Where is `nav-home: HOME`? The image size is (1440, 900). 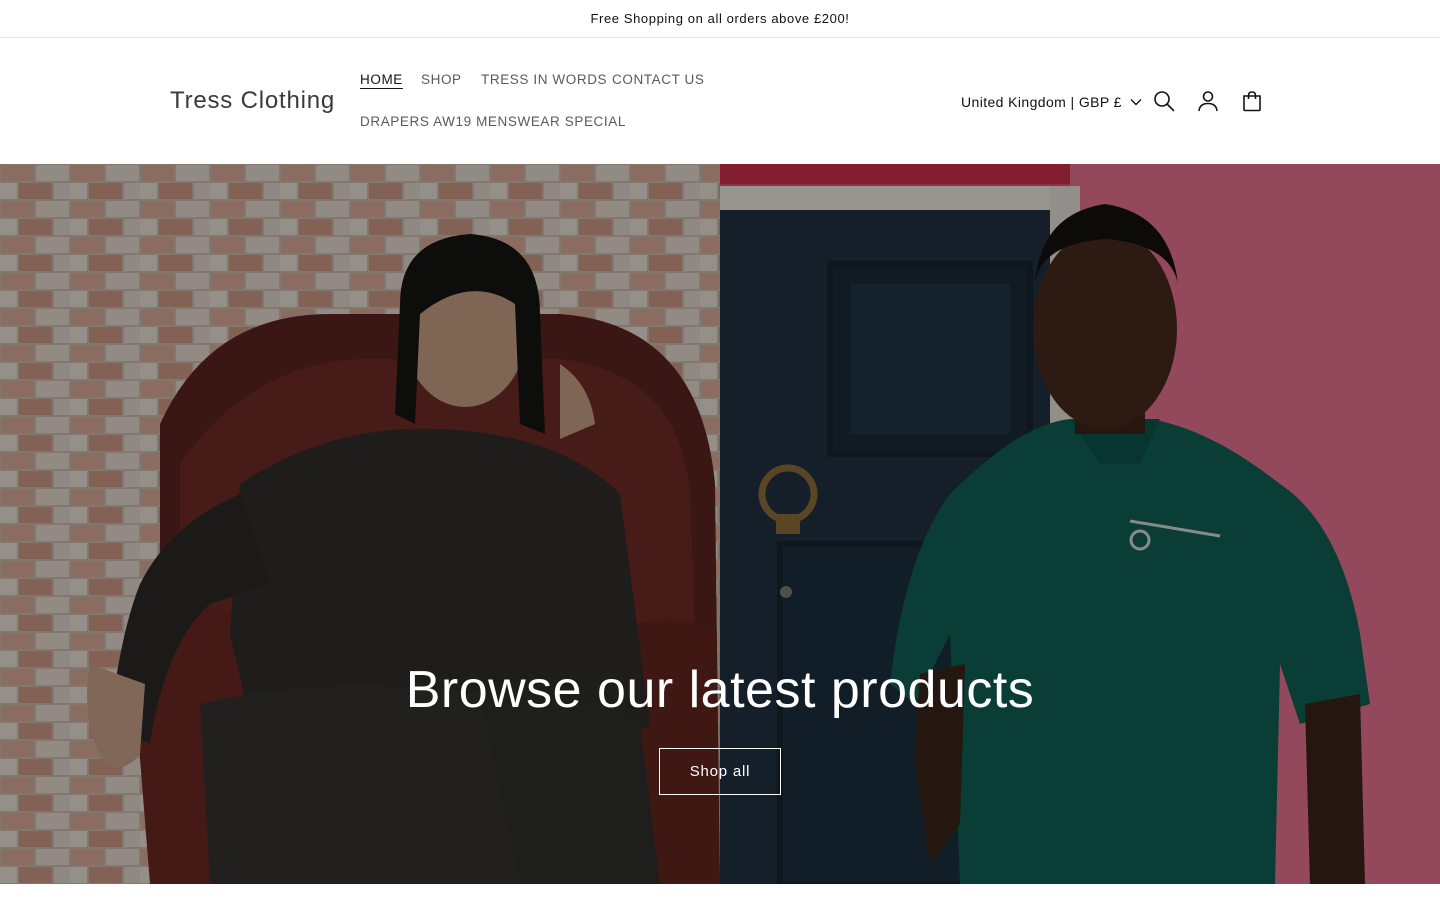
nav-home: HOME is located at coordinates (381, 79).